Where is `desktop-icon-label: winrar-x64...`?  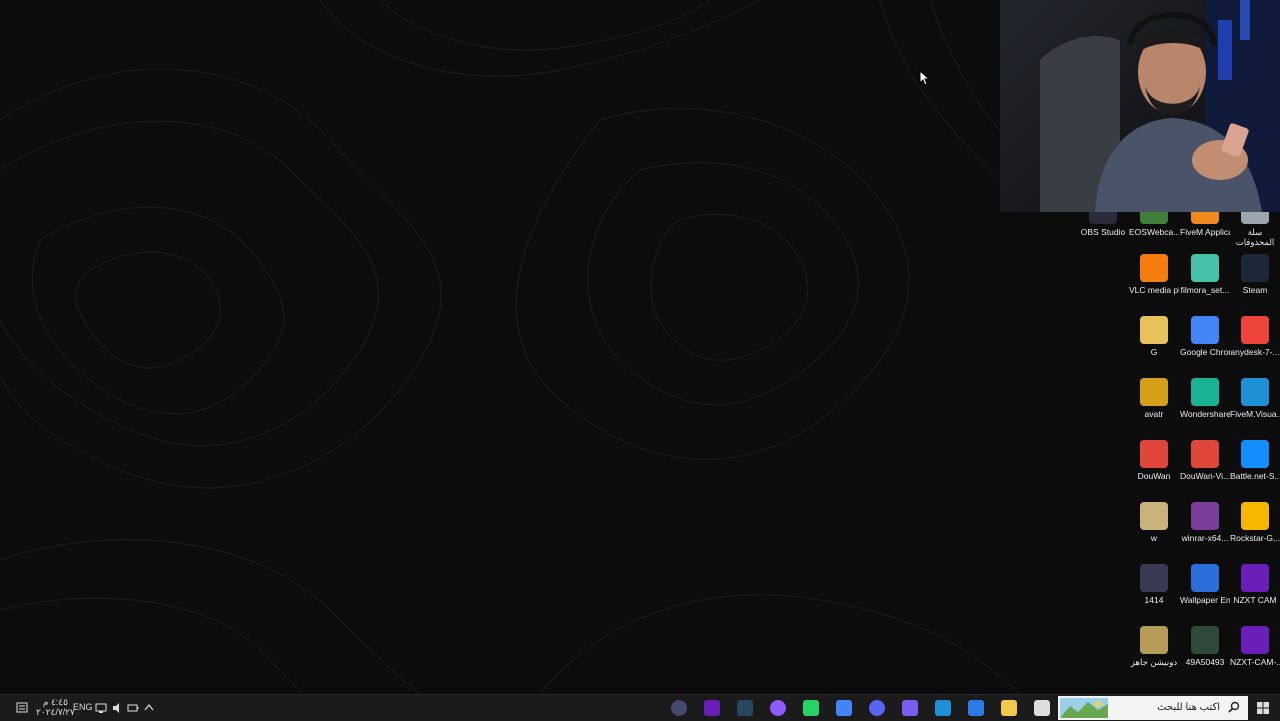
desktop-icon-label: winrar-x64... is located at coordinates (1205, 538).